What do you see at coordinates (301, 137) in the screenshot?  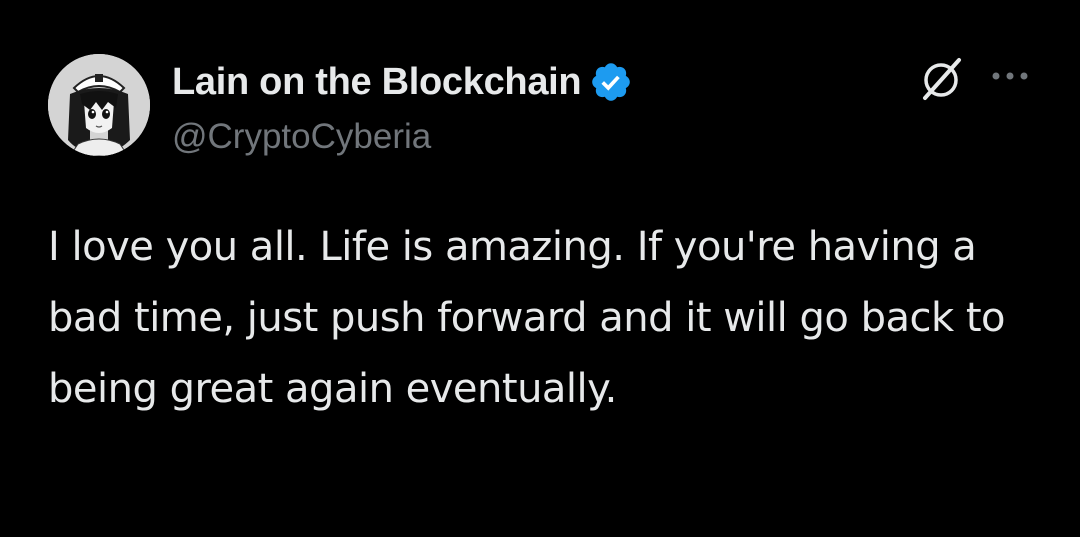 I see `author-handle: @CryptoCyberia` at bounding box center [301, 137].